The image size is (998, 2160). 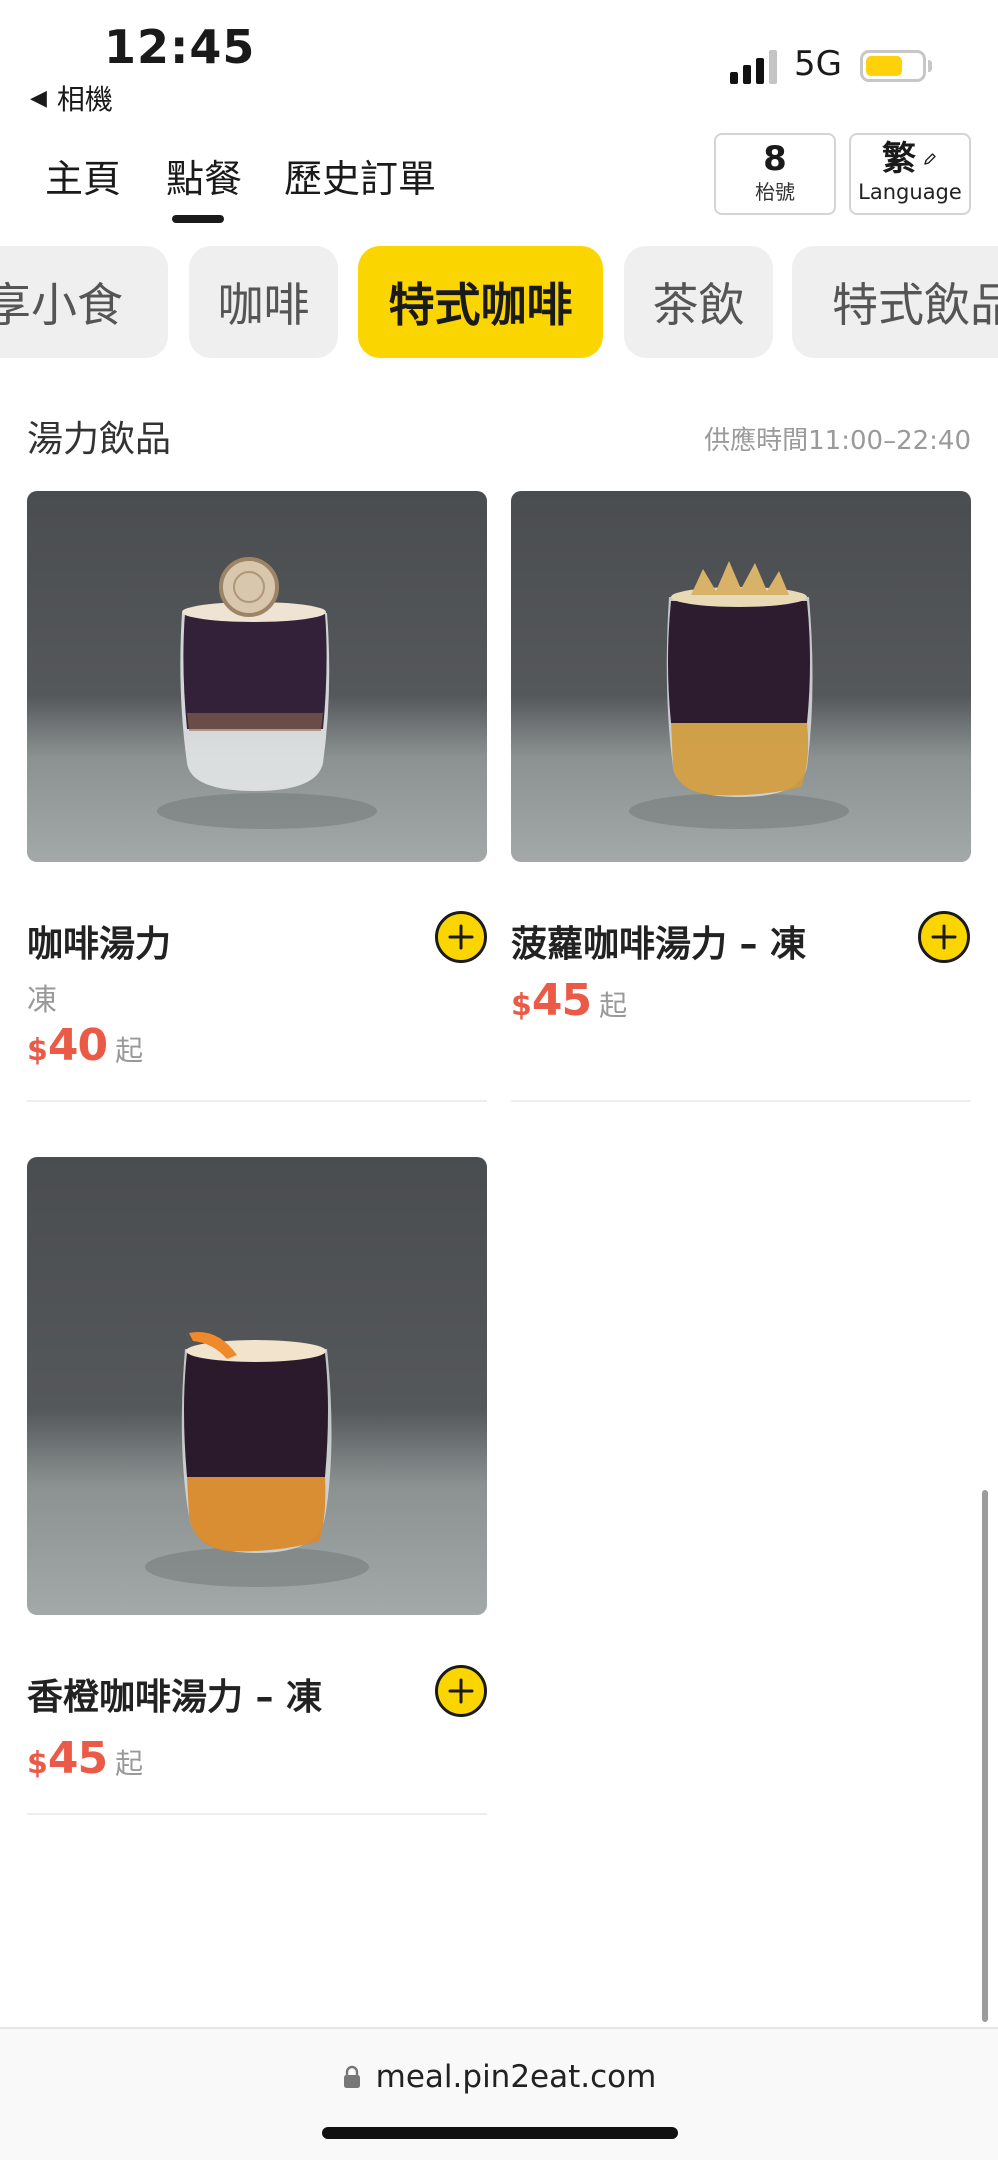 What do you see at coordinates (775, 159) in the screenshot?
I see `table-number: 8` at bounding box center [775, 159].